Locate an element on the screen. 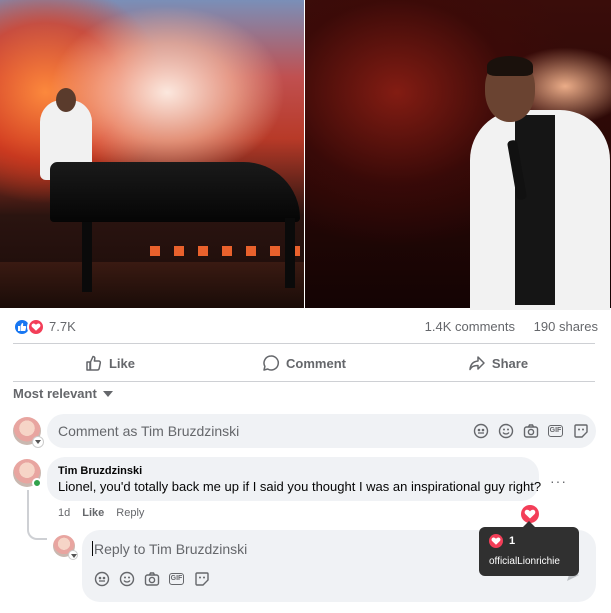 This screenshot has width=611, height=613. share-button-label: Share is located at coordinates (510, 363).